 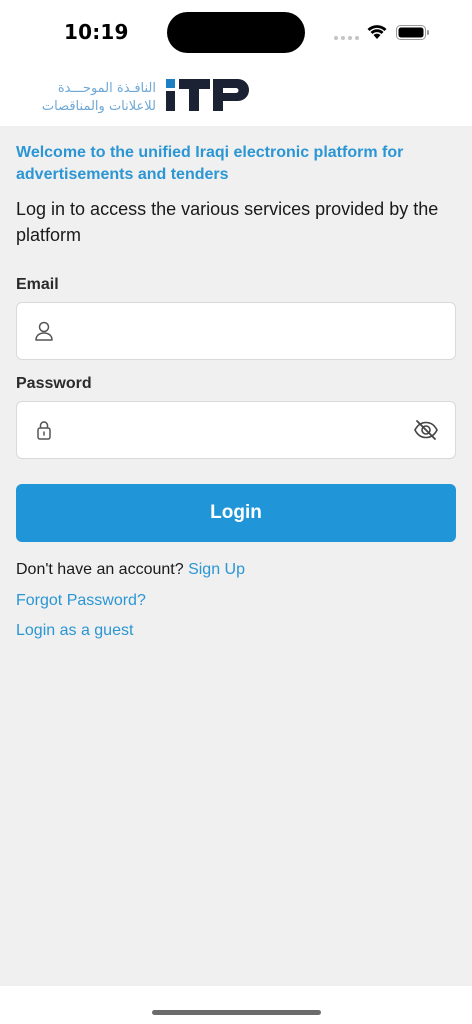 What do you see at coordinates (99, 106) in the screenshot?
I see `svg-text: للاعلانات والمناقصات` at bounding box center [99, 106].